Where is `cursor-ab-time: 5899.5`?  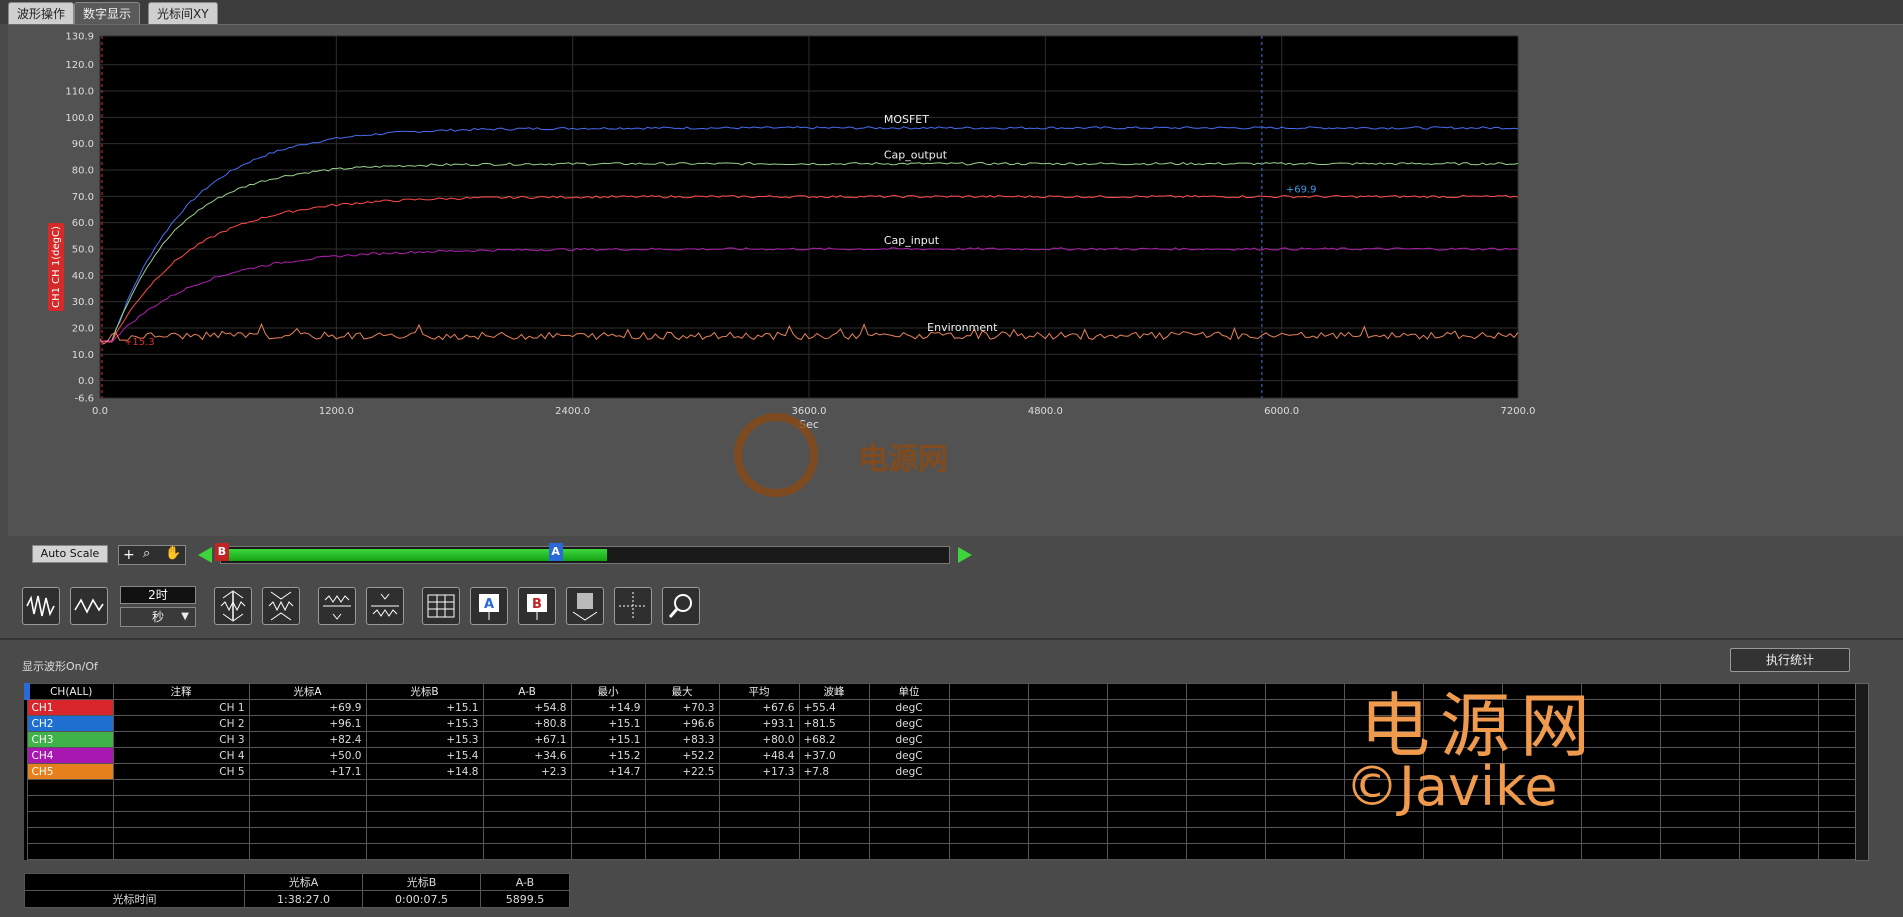
cursor-ab-time: 5899.5 is located at coordinates (525, 899).